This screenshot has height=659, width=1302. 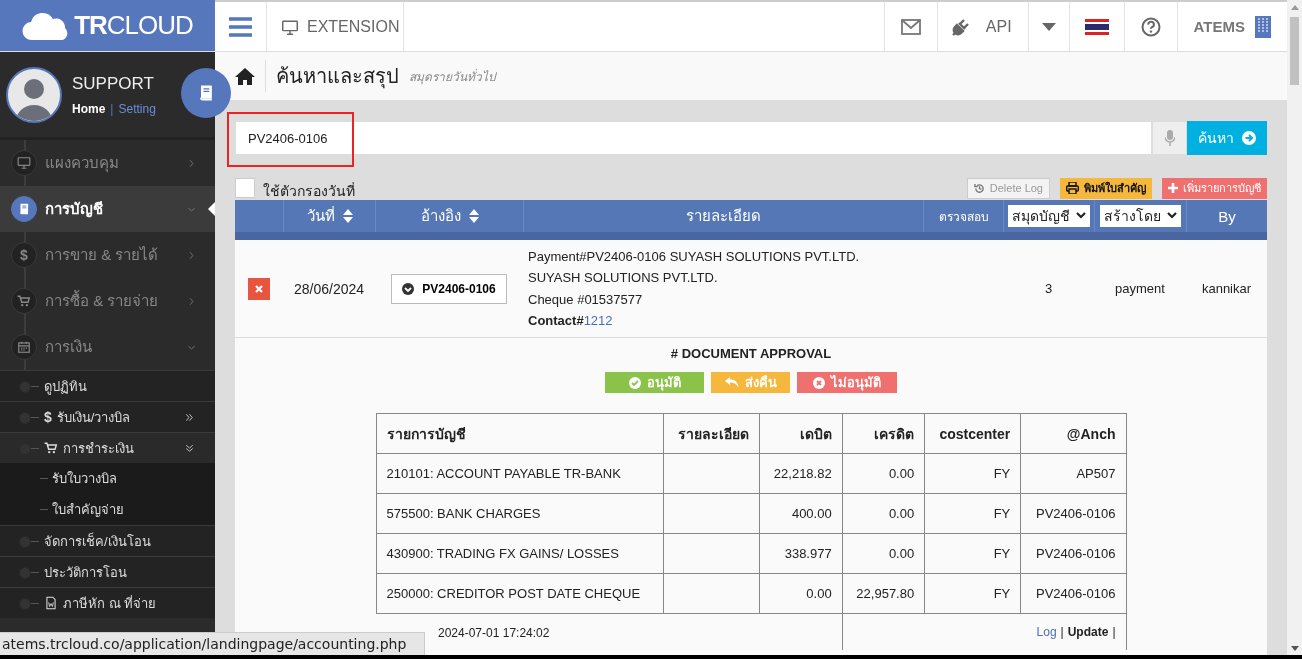 What do you see at coordinates (801, 433) in the screenshot?
I see `column-header: เดบิต` at bounding box center [801, 433].